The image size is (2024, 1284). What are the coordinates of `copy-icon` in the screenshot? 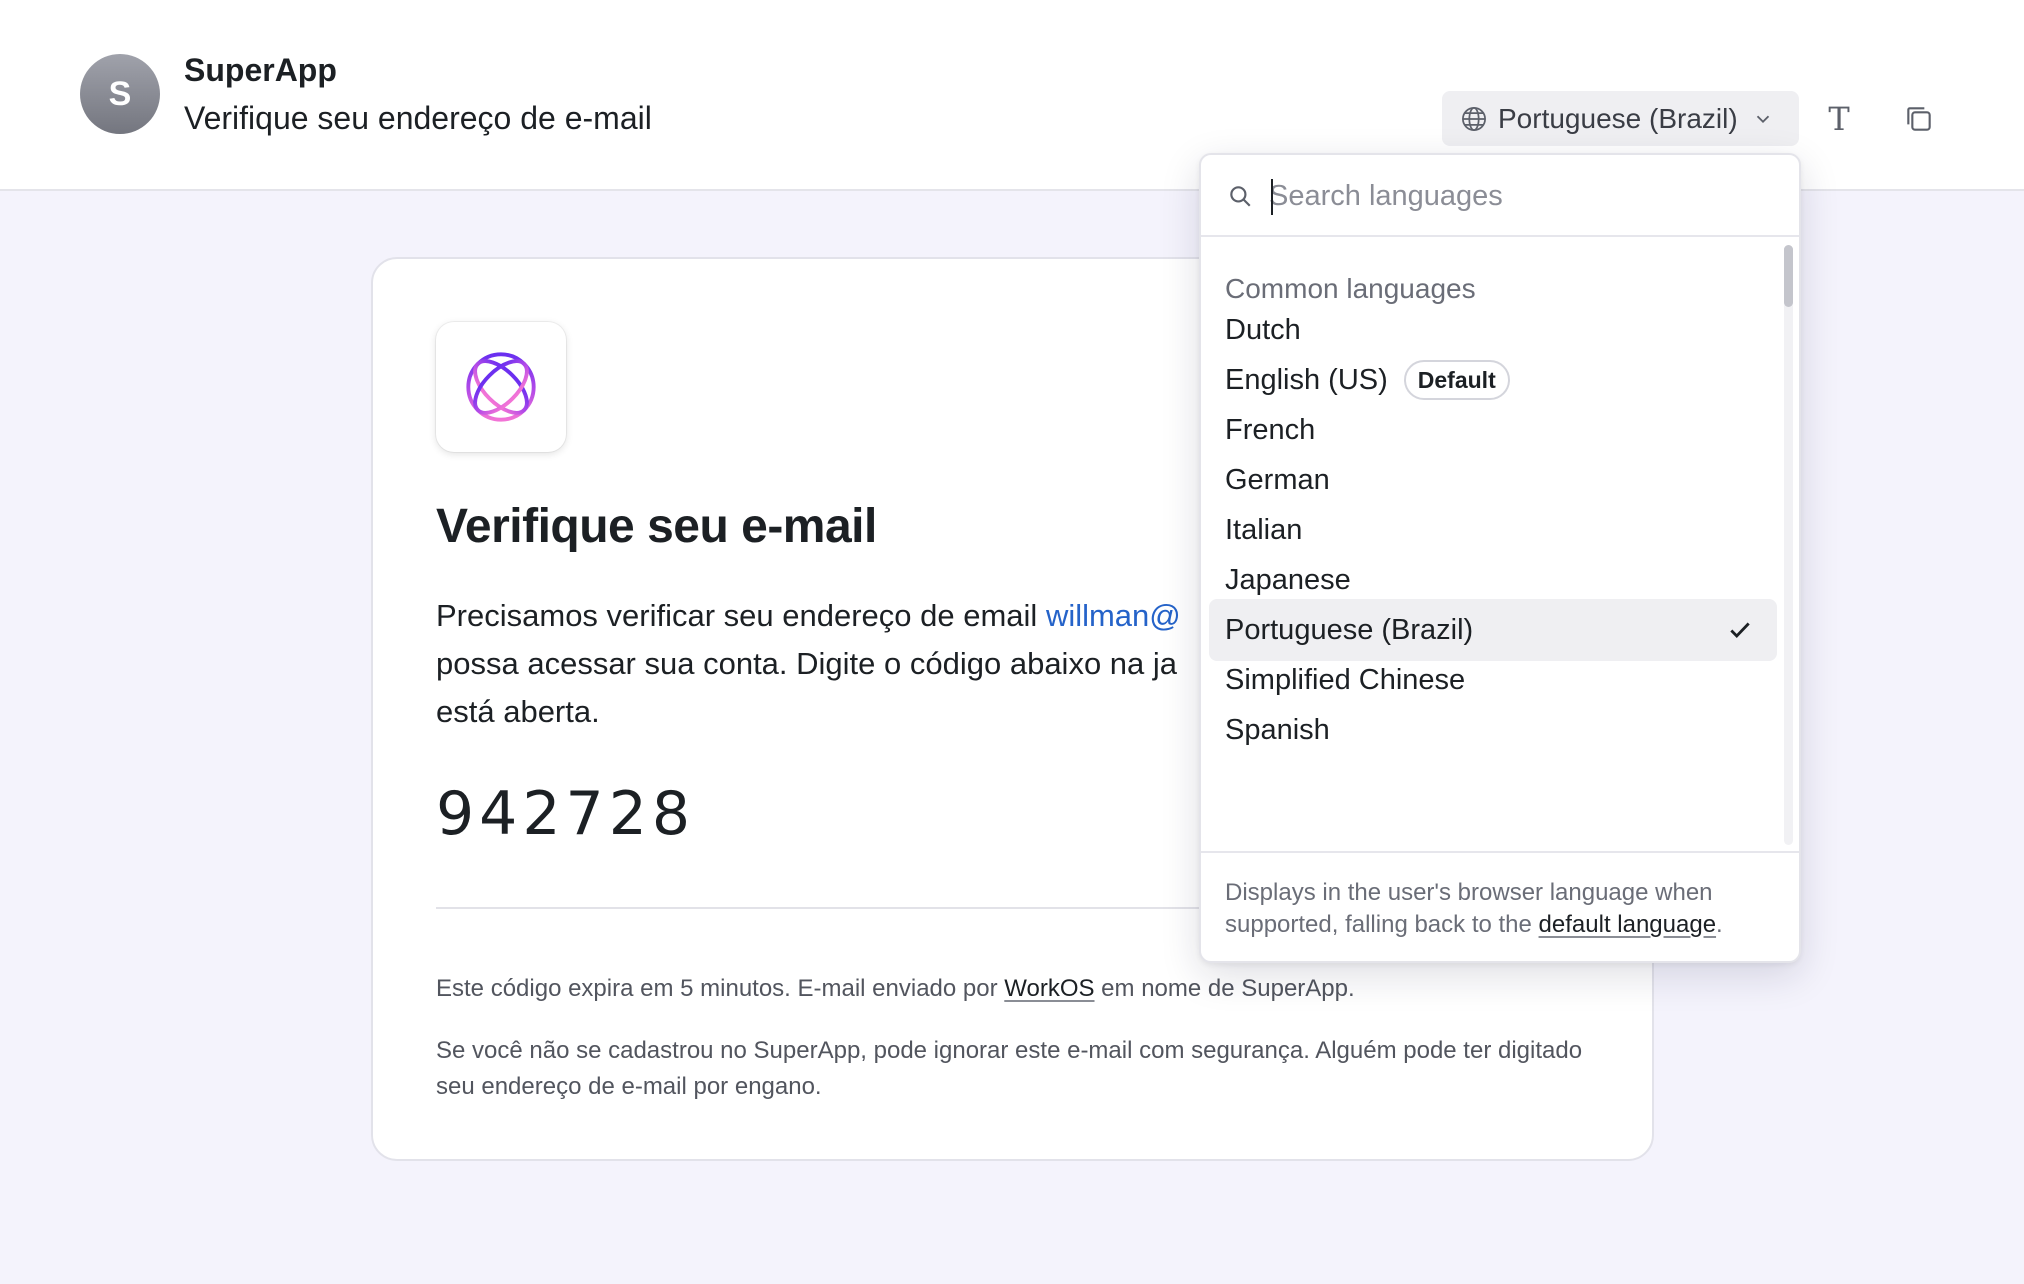 It's located at (1919, 119).